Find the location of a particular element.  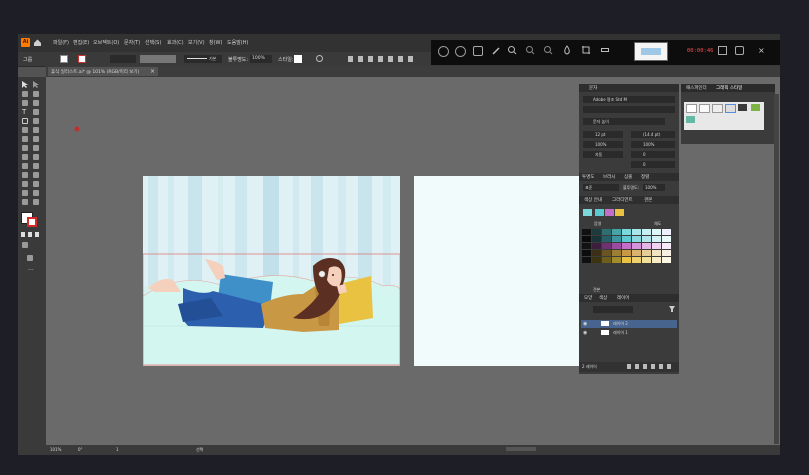

slice-tool-icon is located at coordinates (36, 193).